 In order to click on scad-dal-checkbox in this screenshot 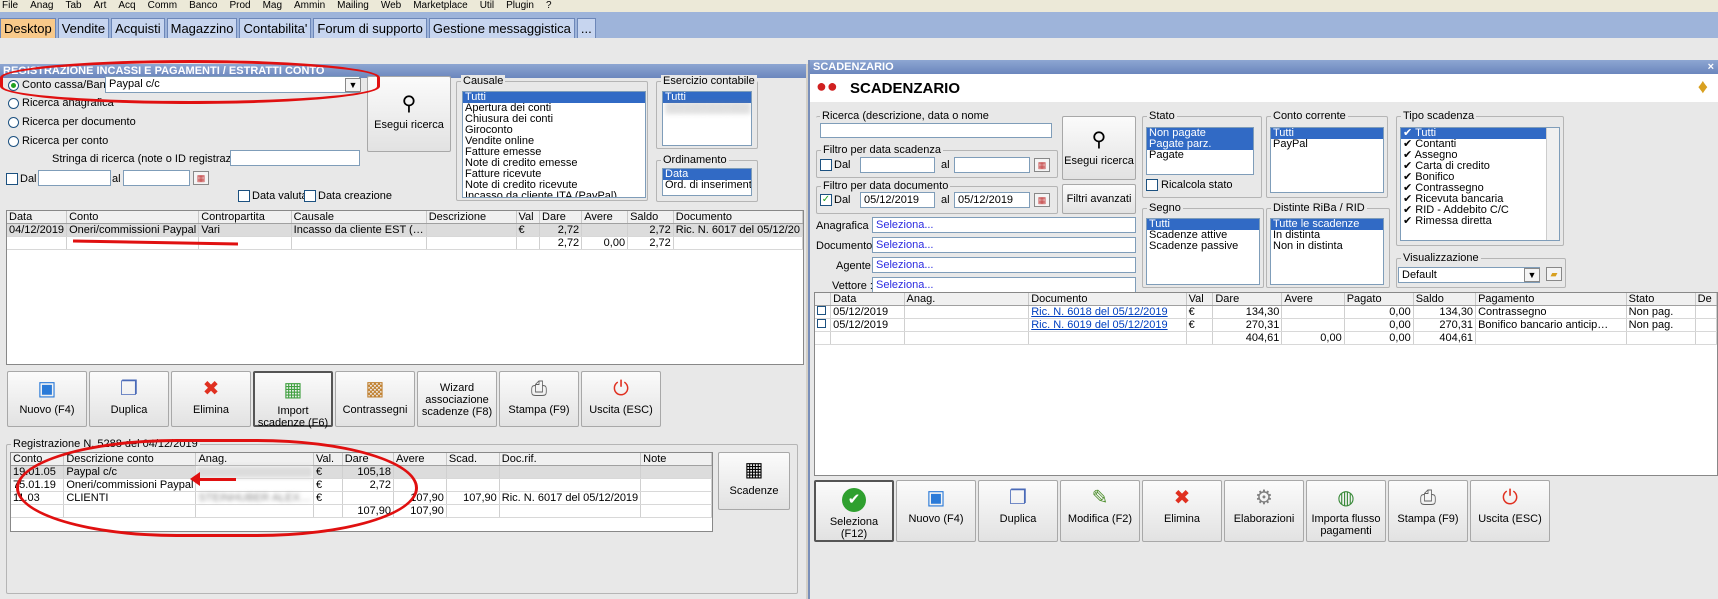, I will do `click(826, 165)`.